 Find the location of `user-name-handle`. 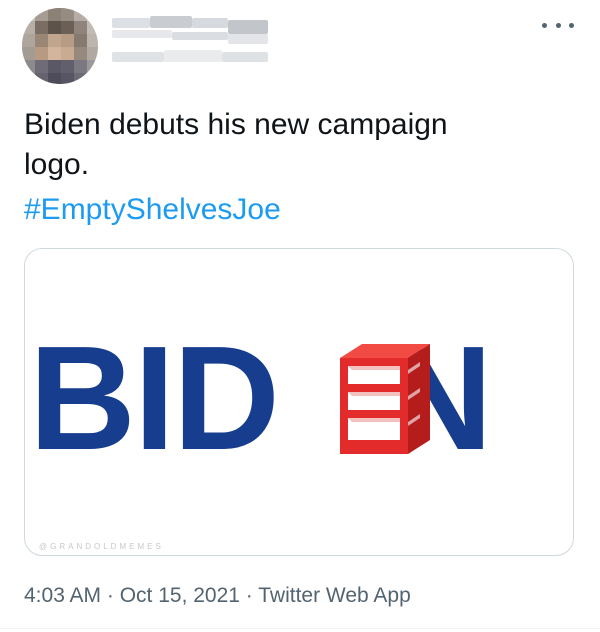

user-name-handle is located at coordinates (192, 42).